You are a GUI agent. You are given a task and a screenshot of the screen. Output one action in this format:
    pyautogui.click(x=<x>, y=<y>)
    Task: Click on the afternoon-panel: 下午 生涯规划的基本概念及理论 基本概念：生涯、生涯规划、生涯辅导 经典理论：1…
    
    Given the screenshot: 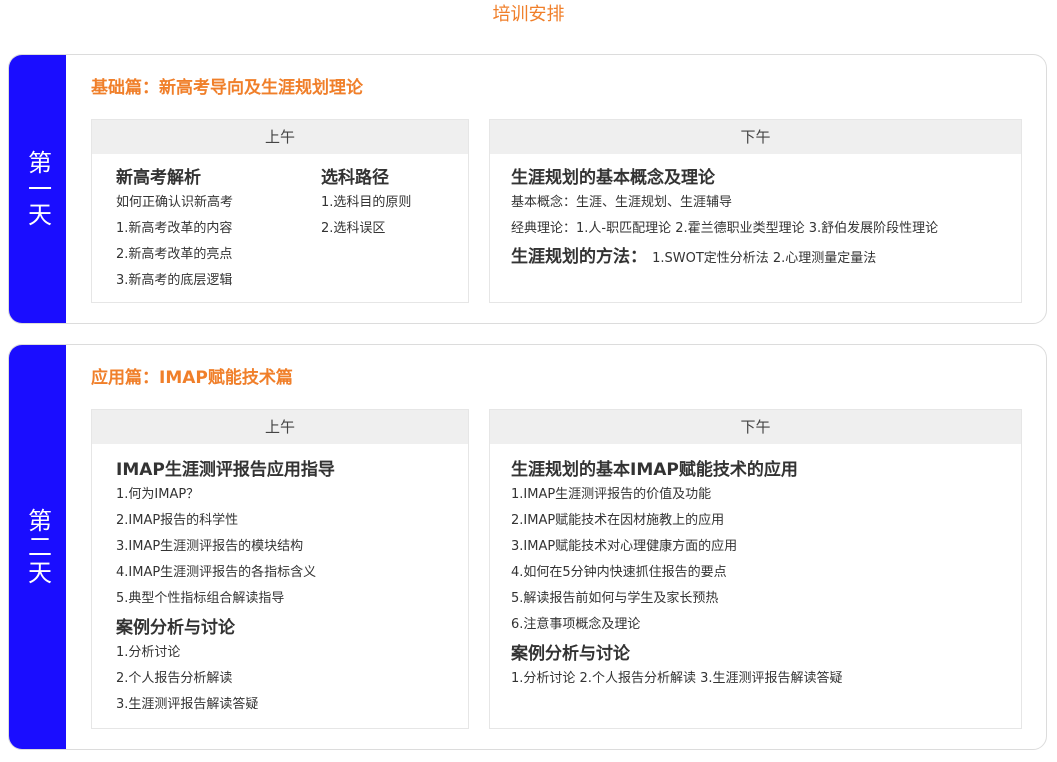 What is the action you would take?
    pyautogui.click(x=755, y=211)
    